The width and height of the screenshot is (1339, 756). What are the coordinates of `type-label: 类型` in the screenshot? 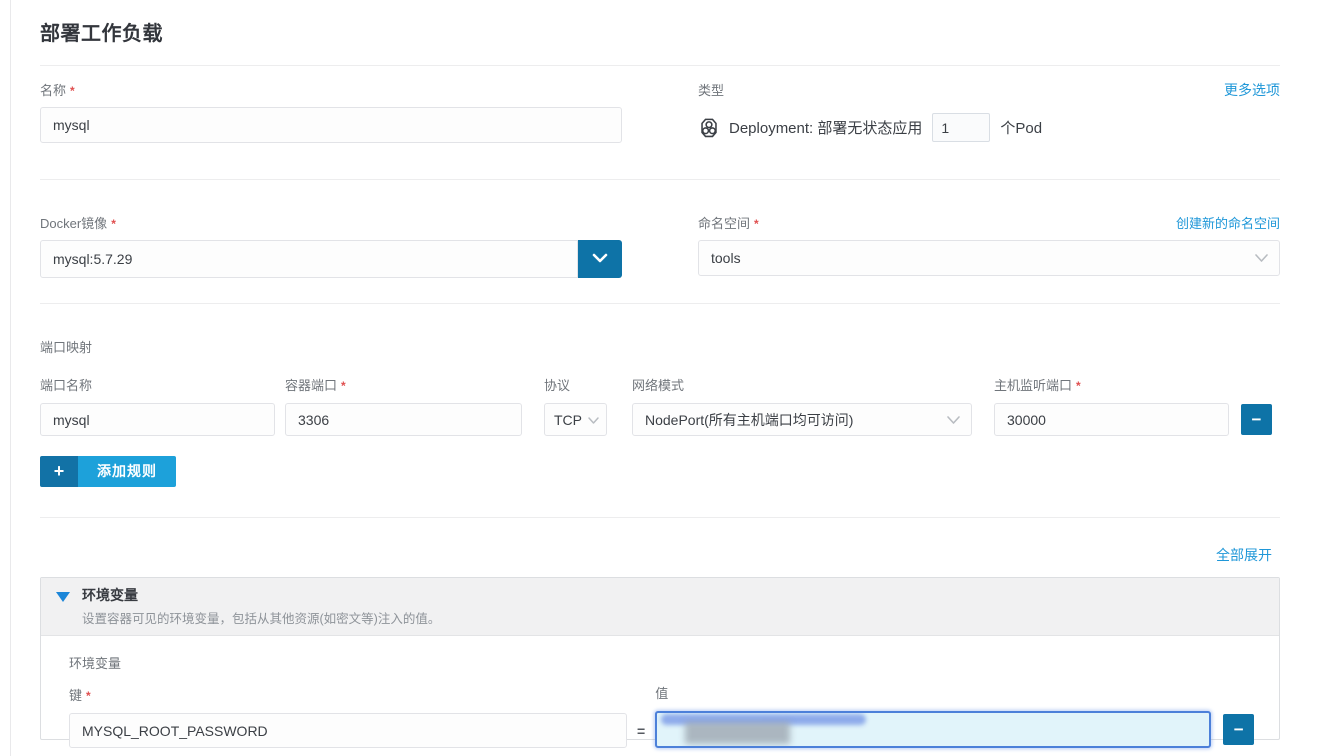 It's located at (711, 90).